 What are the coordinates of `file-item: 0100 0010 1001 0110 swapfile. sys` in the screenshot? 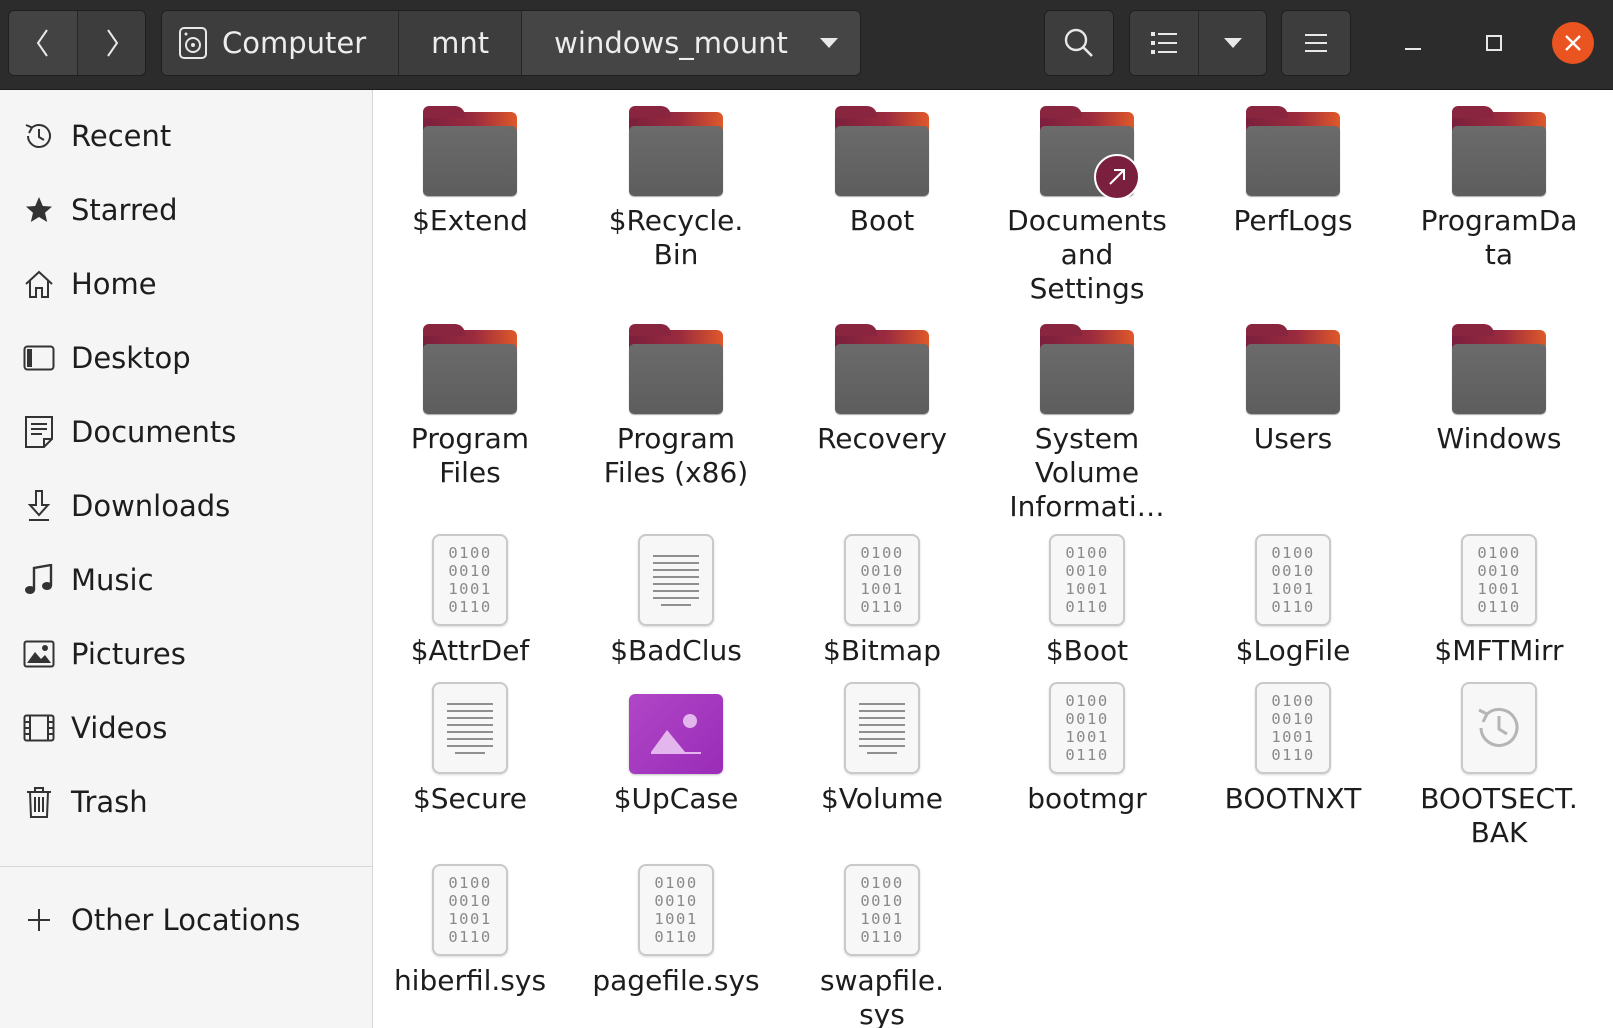 It's located at (882, 944).